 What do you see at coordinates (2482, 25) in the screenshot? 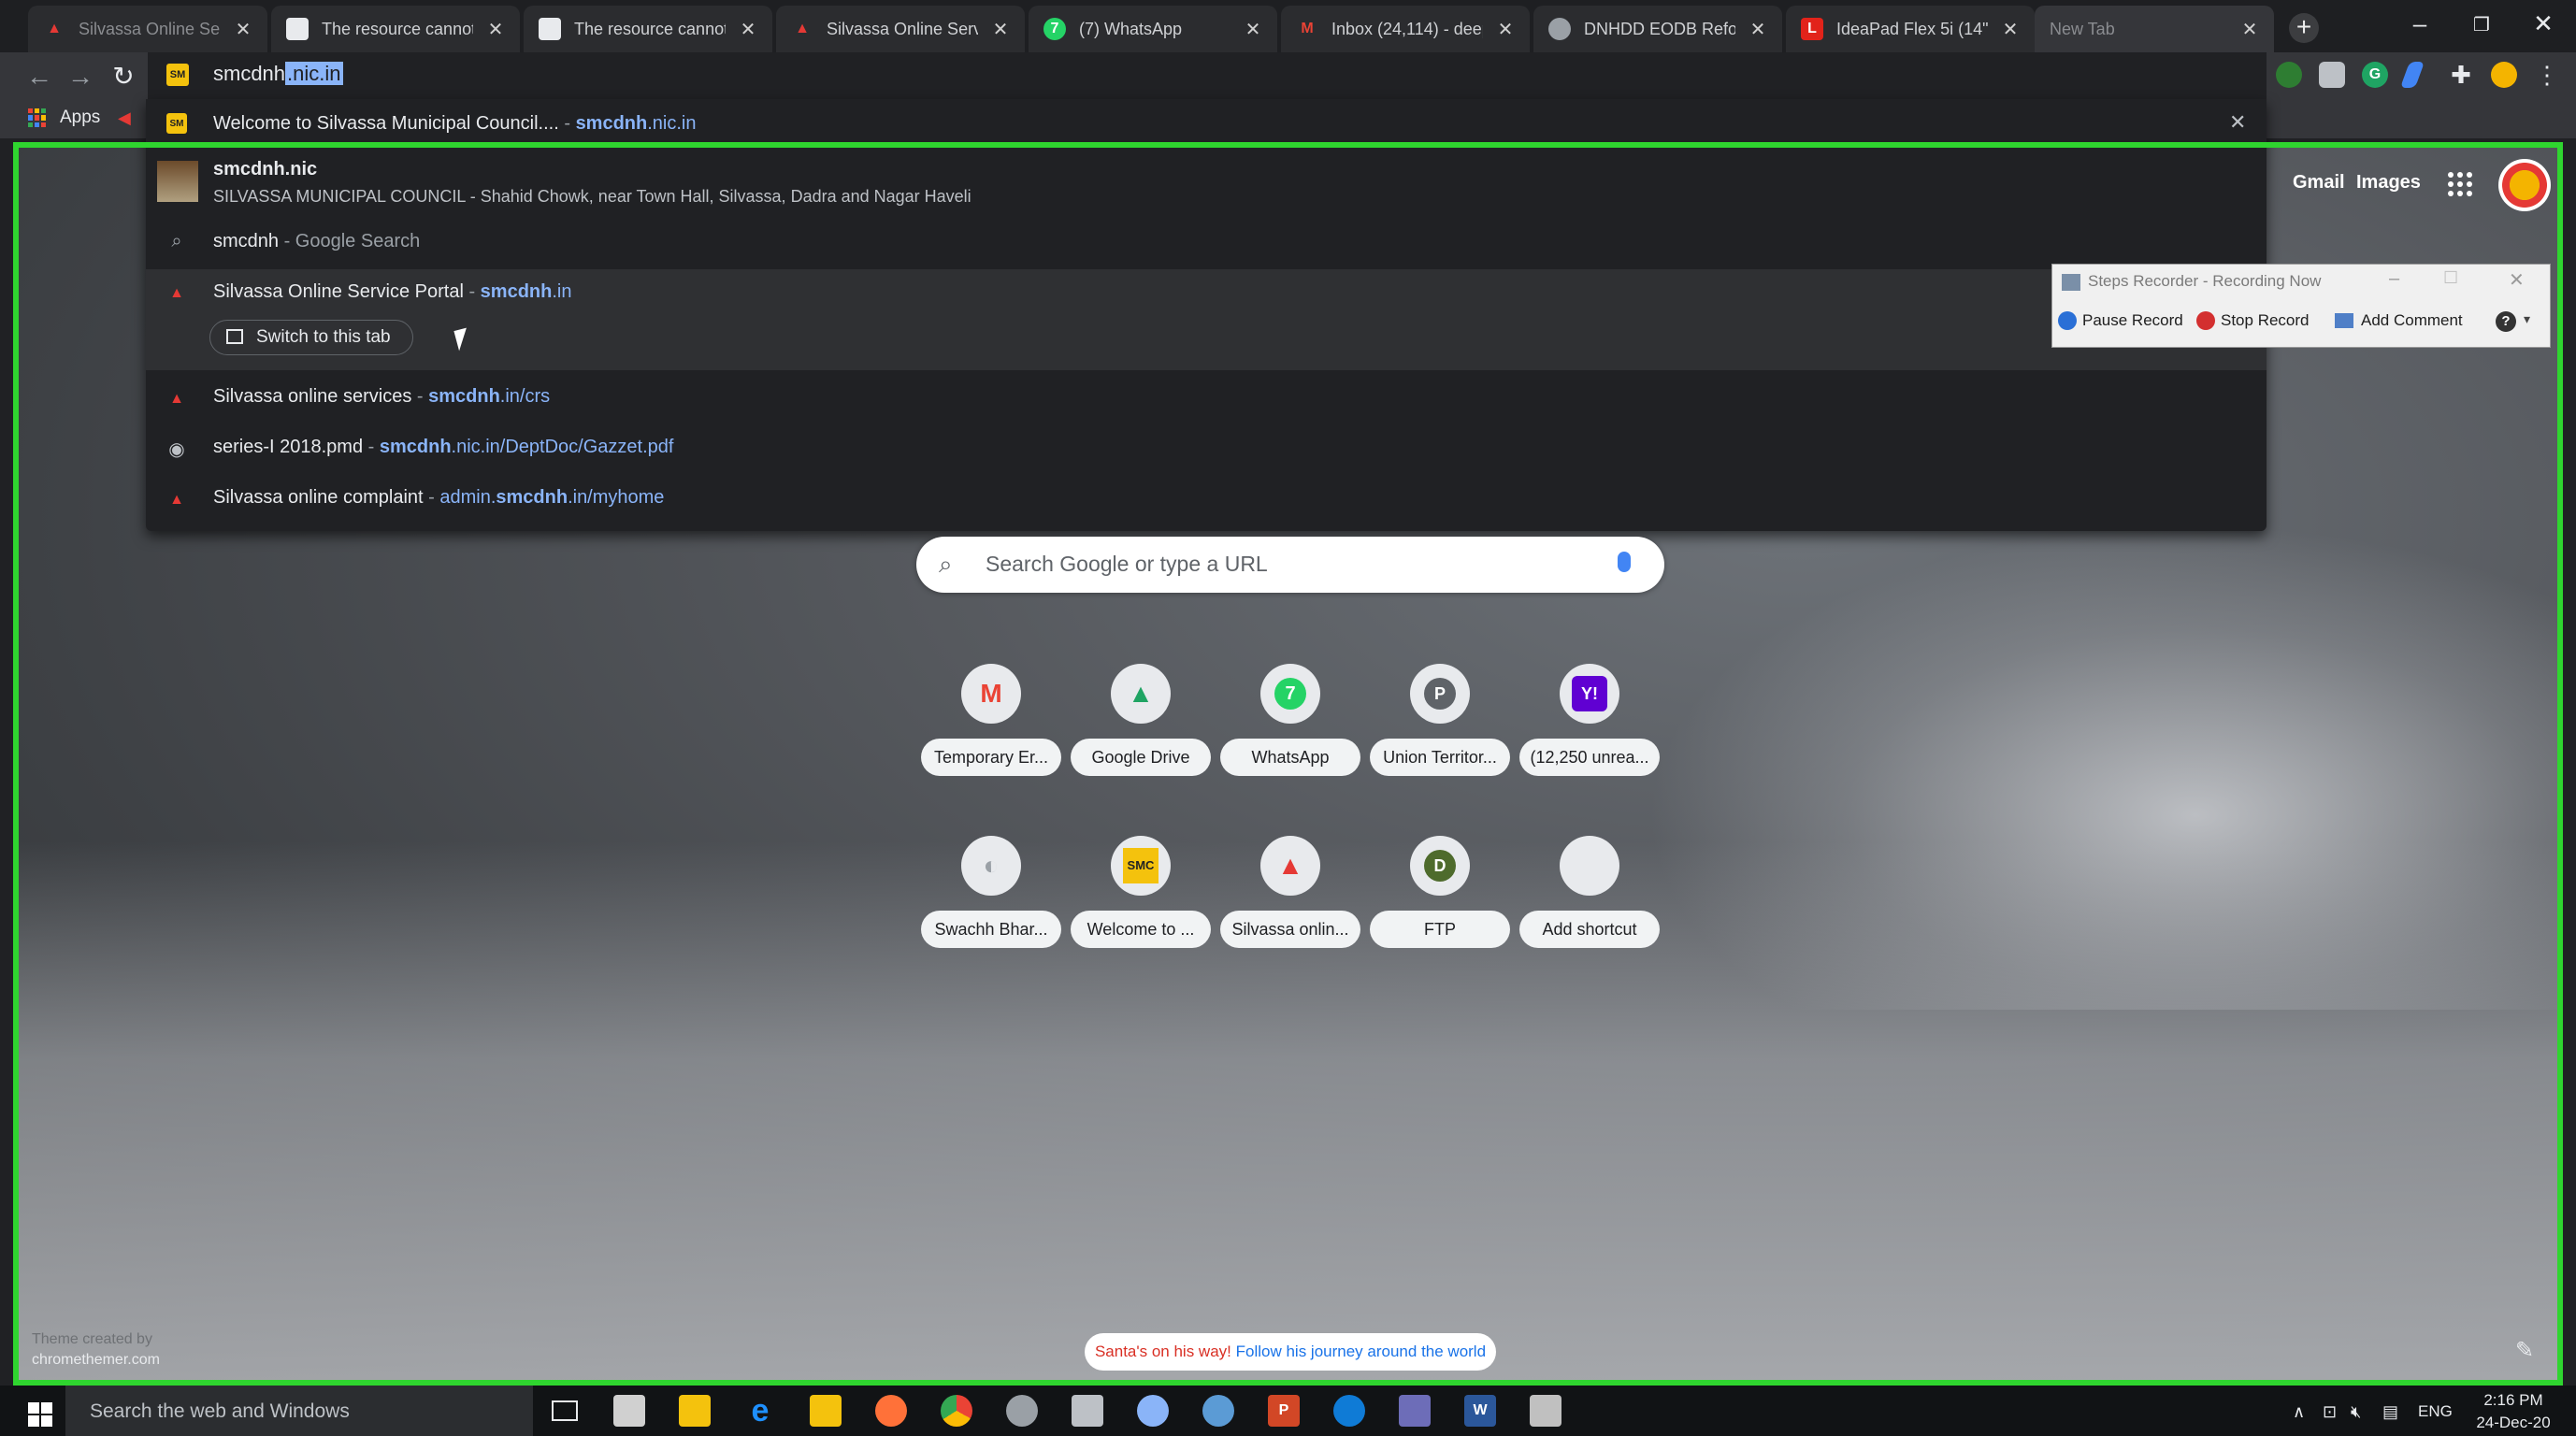
I see `restore-icon: ❐` at bounding box center [2482, 25].